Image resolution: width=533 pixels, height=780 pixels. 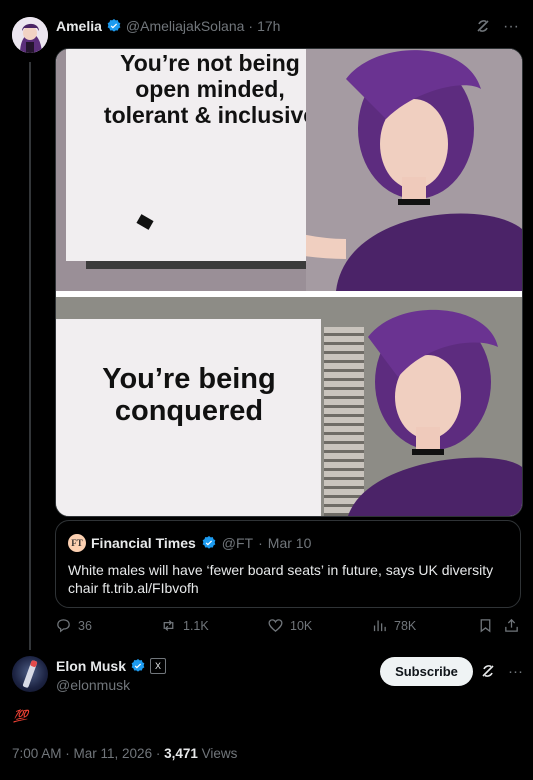 What do you see at coordinates (268, 26) in the screenshot?
I see `post-age: 17h` at bounding box center [268, 26].